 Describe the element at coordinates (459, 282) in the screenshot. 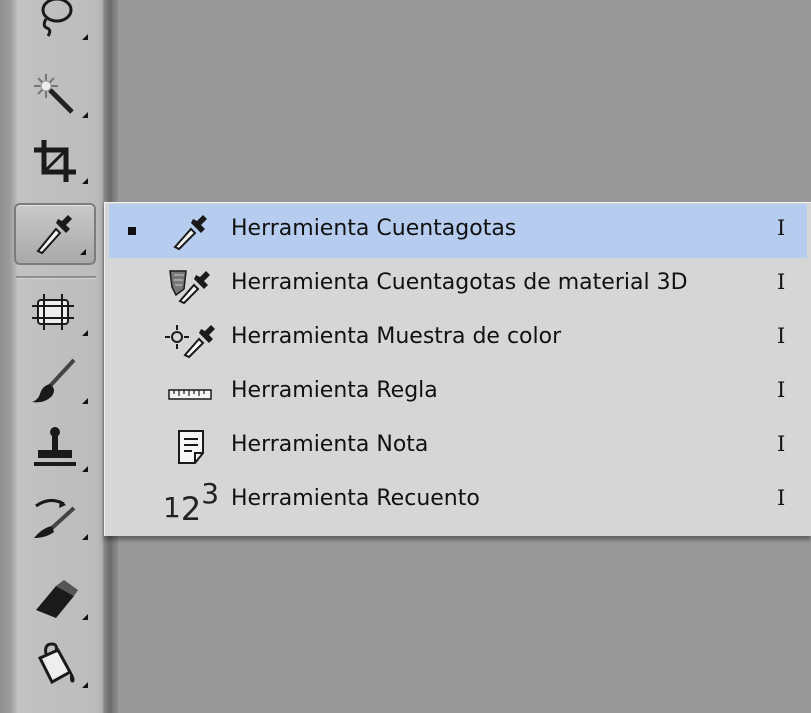

I see `menu-item-label: Herramienta Cuentagotas de material 3D` at that location.